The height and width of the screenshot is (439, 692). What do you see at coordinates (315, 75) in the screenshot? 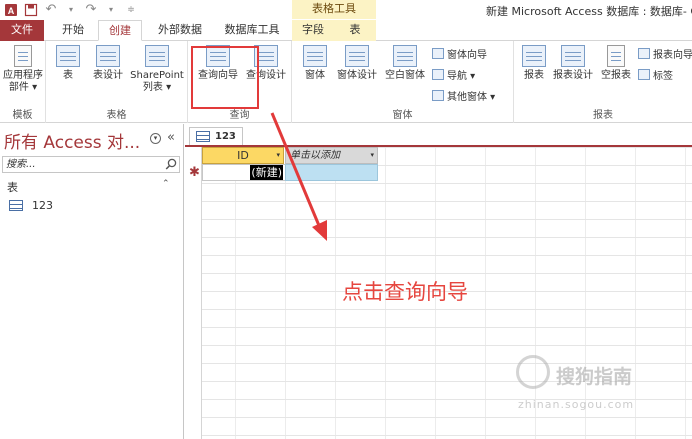
I see `form-label: 窗体` at bounding box center [315, 75].